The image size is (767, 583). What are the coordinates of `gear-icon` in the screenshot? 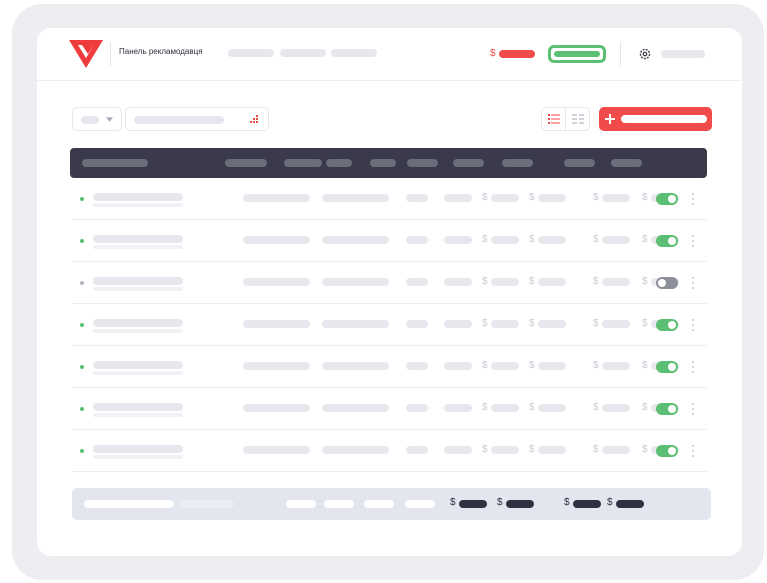 It's located at (645, 54).